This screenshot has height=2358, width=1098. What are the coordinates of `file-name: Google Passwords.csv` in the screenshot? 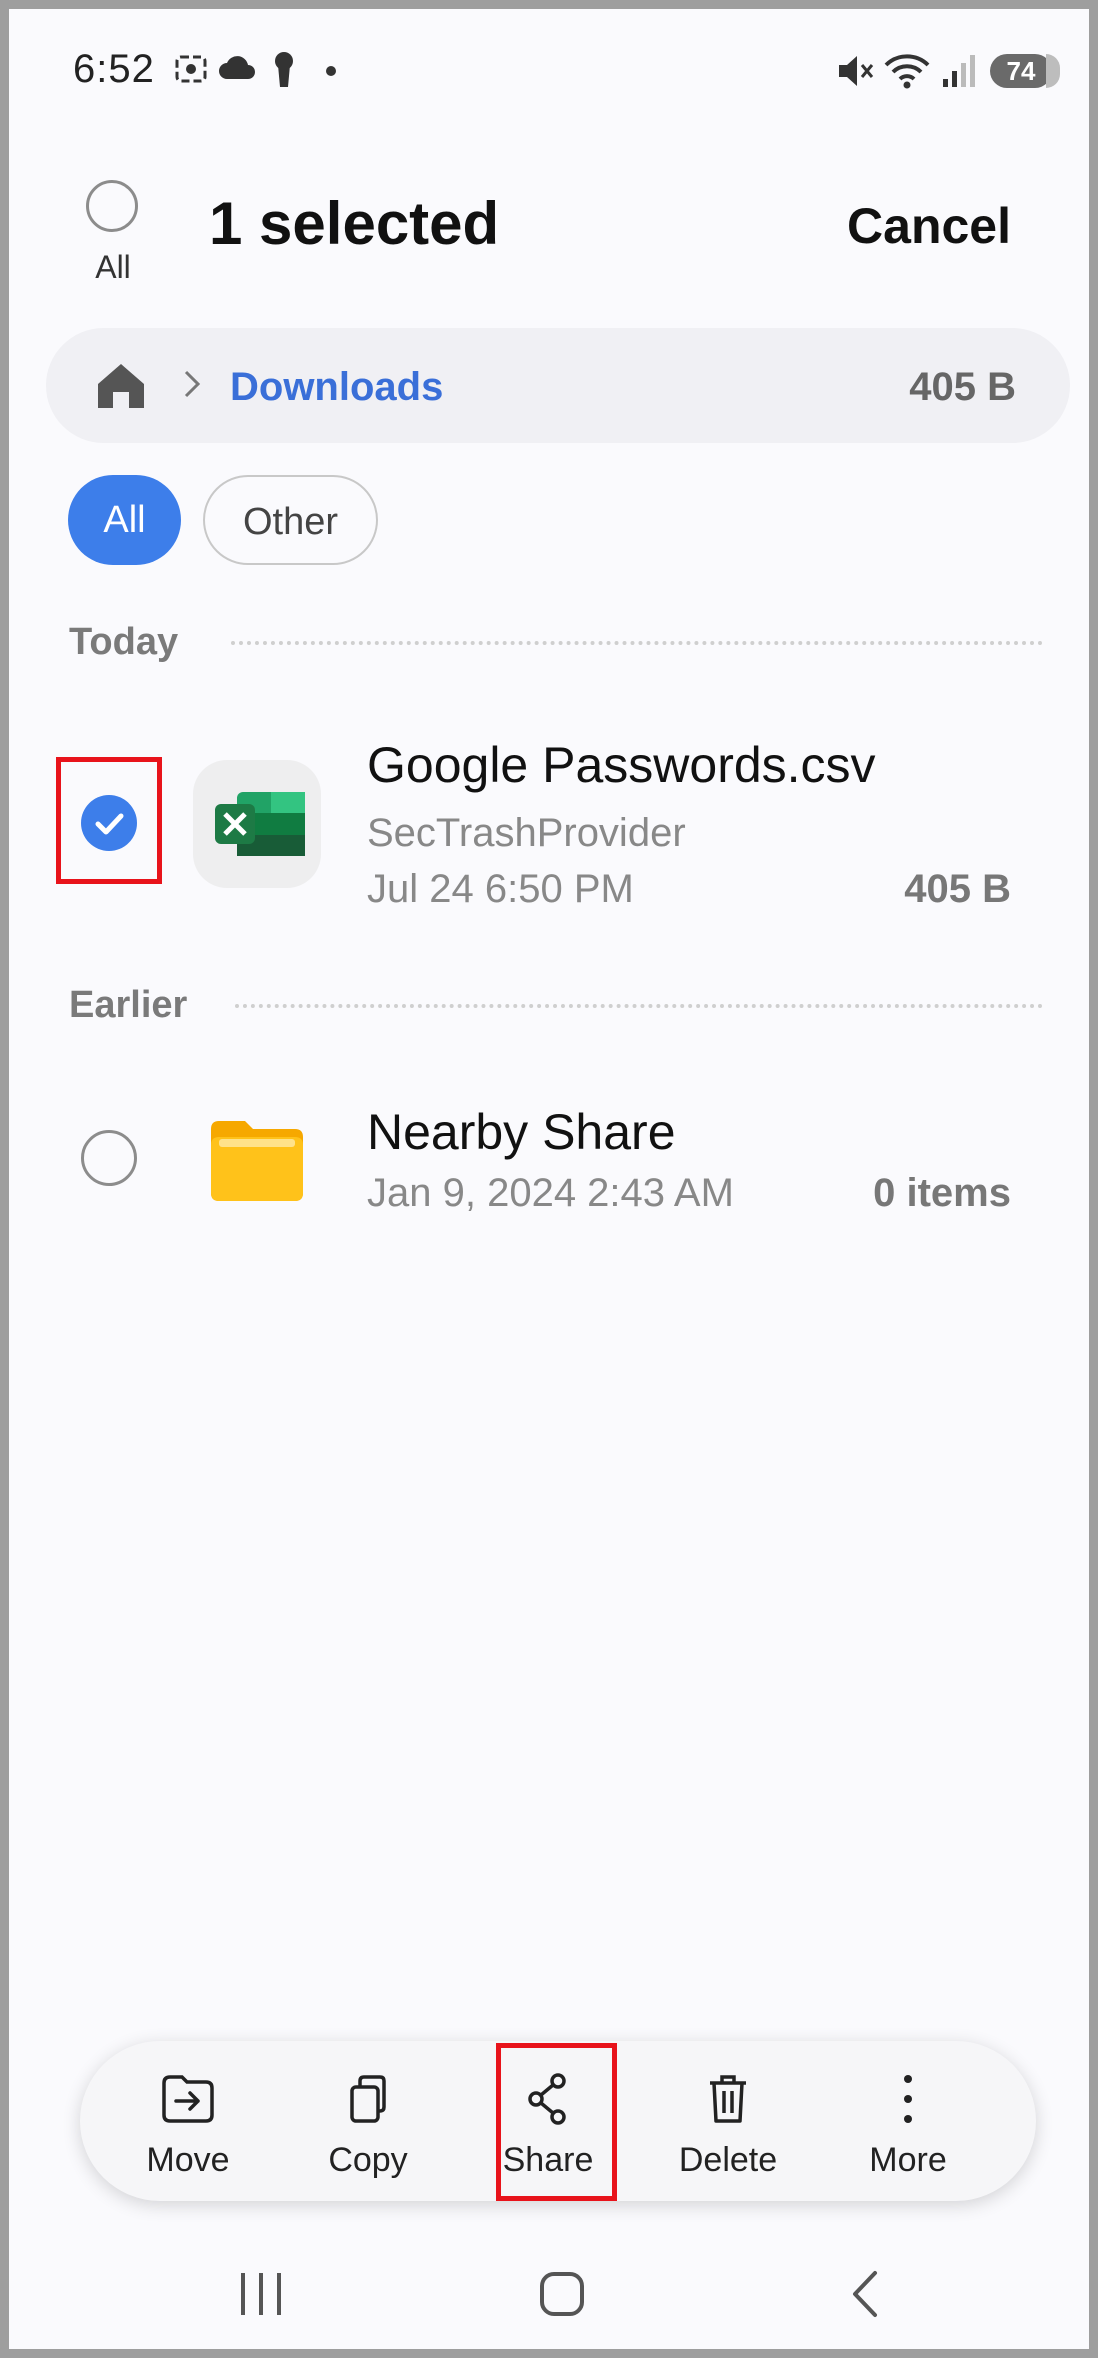 It's located at (621, 765).